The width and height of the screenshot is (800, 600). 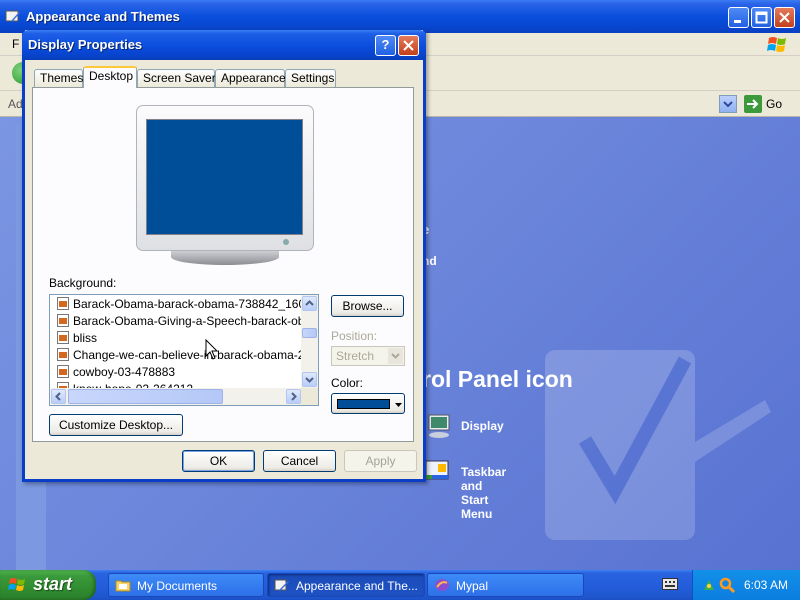 I want to click on dropdown-arrow-icon, so click(x=398, y=405).